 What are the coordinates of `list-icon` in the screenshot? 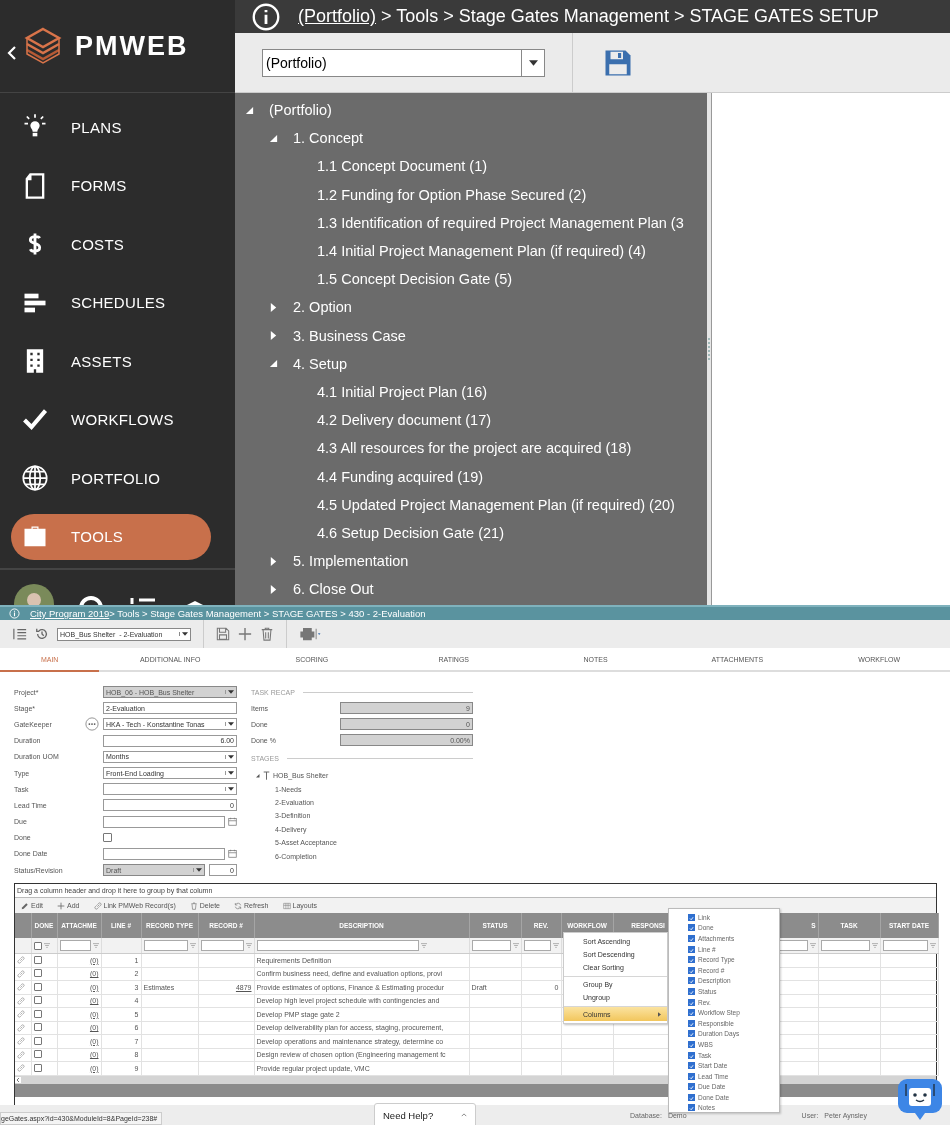 It's located at (20, 634).